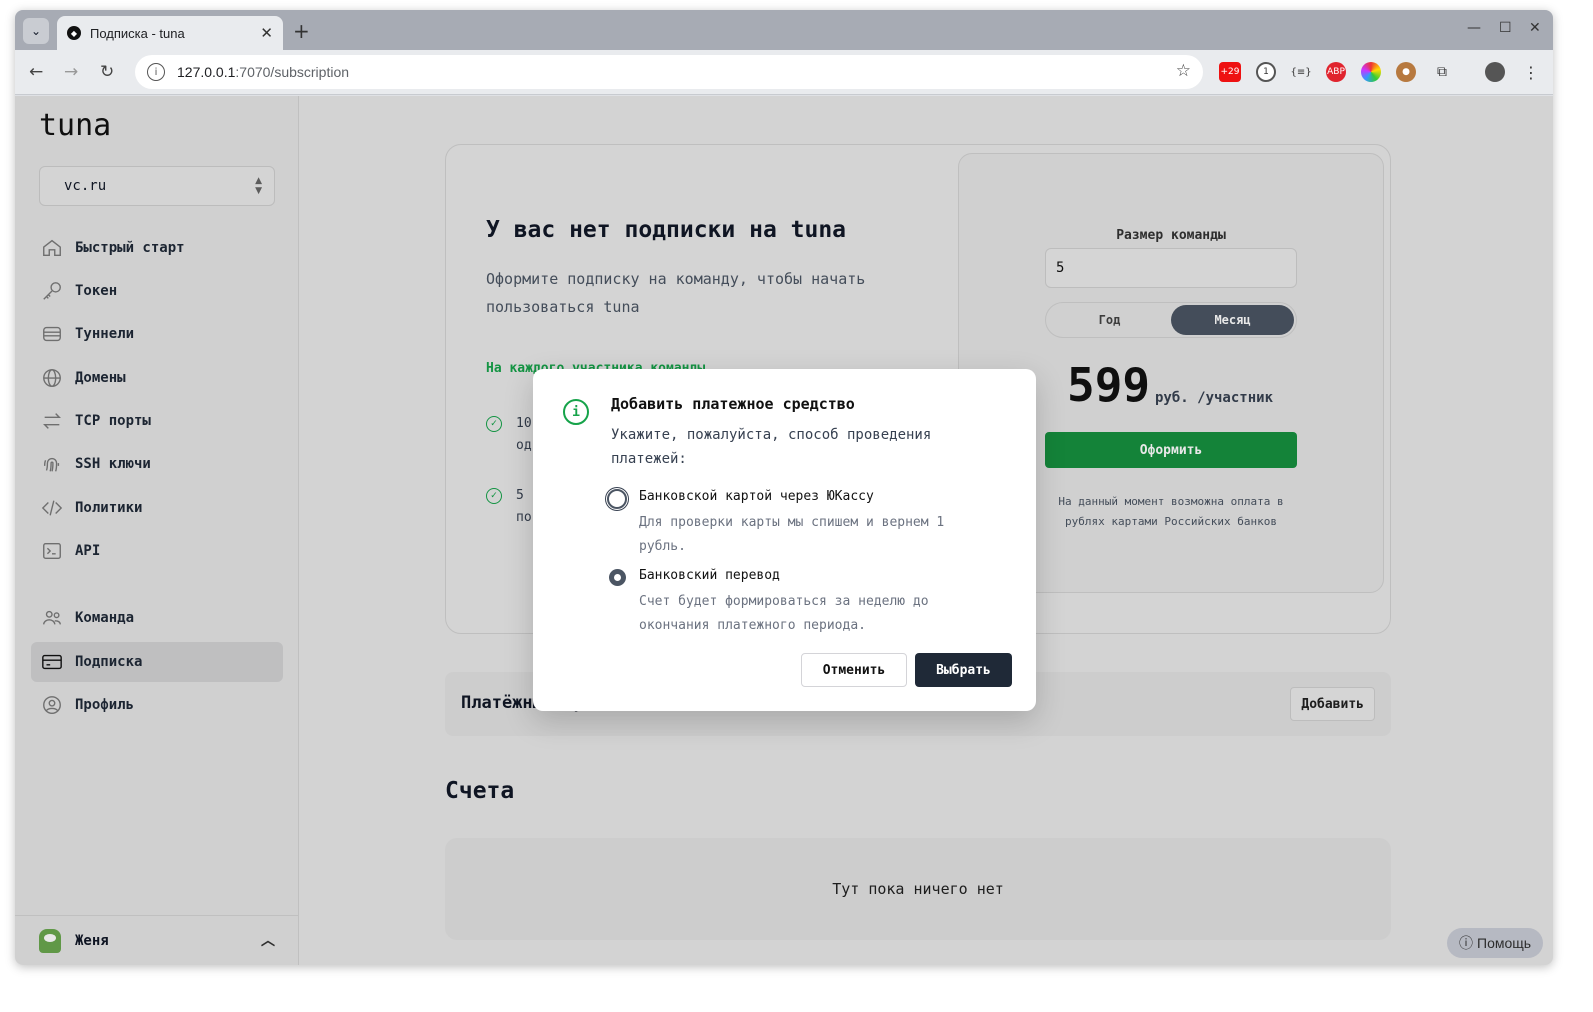  I want to click on option-label: Банковской картой через ЮКассу, so click(756, 496).